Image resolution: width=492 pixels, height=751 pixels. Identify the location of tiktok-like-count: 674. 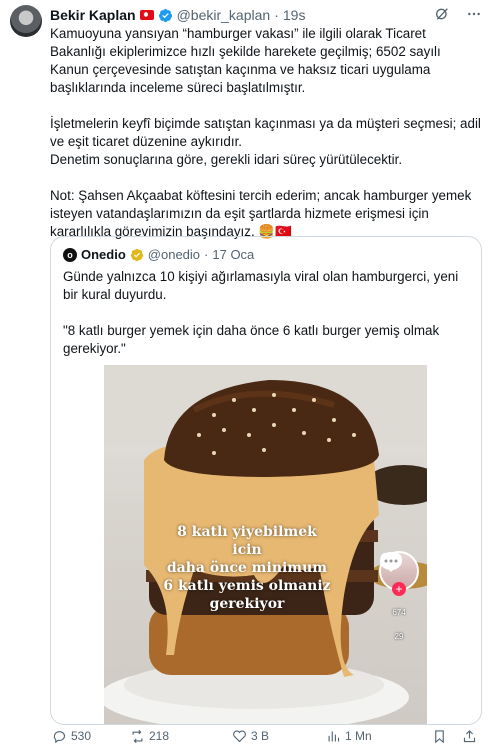
(399, 612).